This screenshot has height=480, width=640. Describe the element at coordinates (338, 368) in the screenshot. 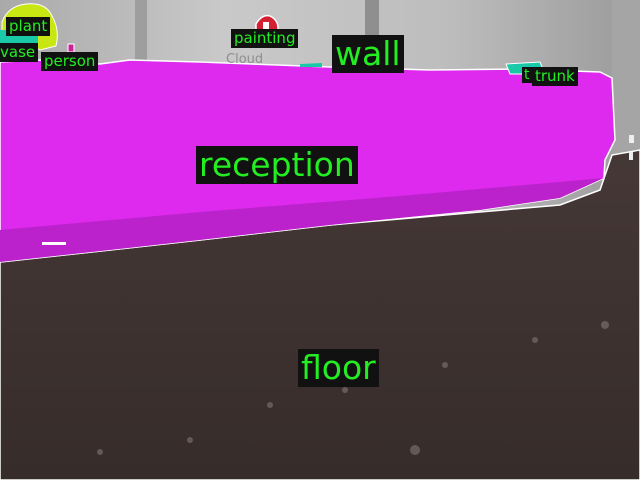

I see `label-floor: floor` at that location.